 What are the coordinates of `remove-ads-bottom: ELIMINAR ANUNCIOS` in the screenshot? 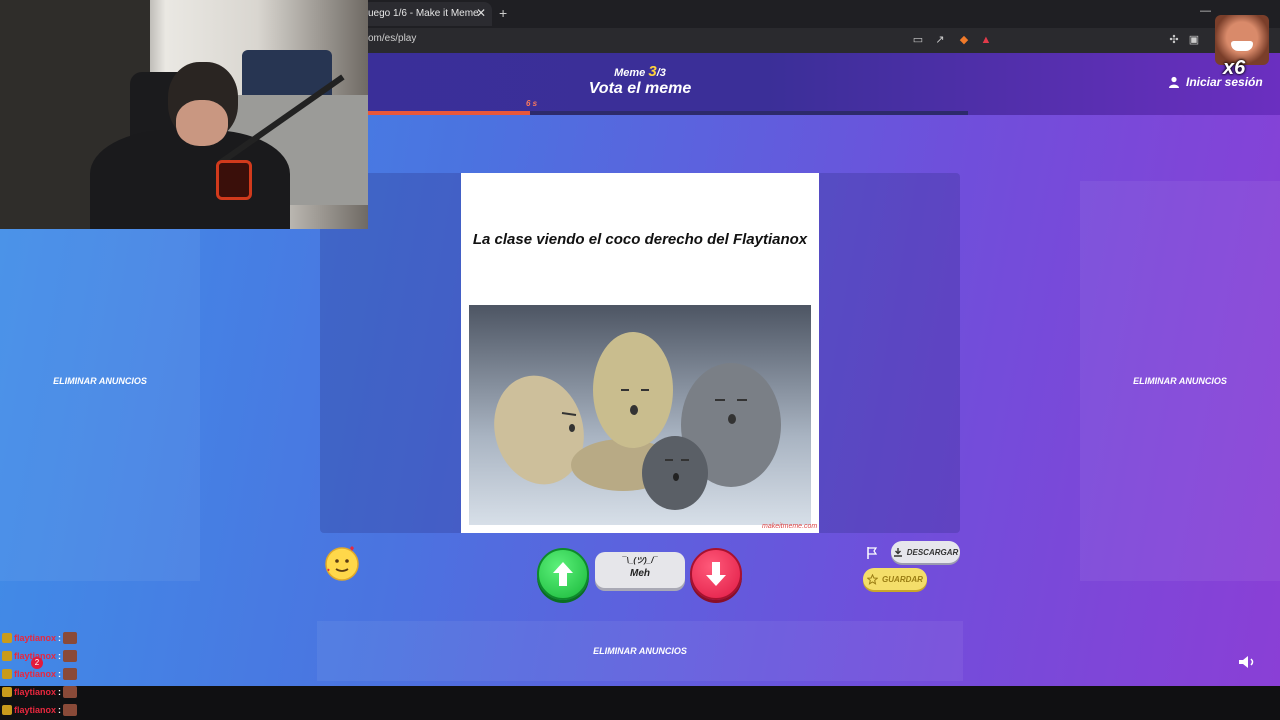 It's located at (640, 651).